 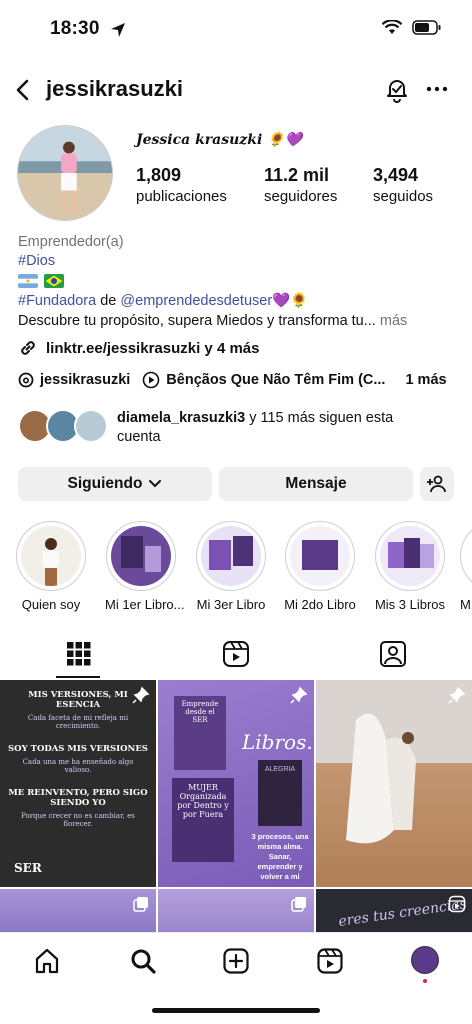 What do you see at coordinates (159, 175) in the screenshot?
I see `stat-posts-value: 1,809` at bounding box center [159, 175].